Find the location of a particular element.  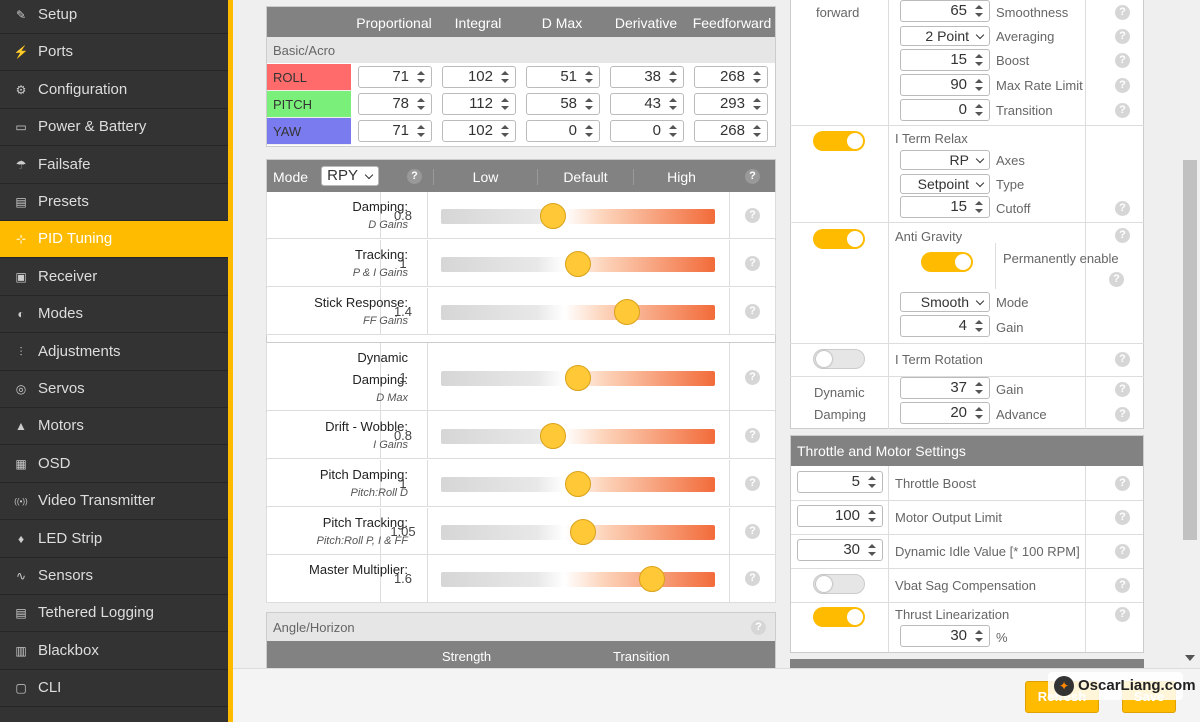

cutoff-help-icon: ? is located at coordinates (1122, 208).